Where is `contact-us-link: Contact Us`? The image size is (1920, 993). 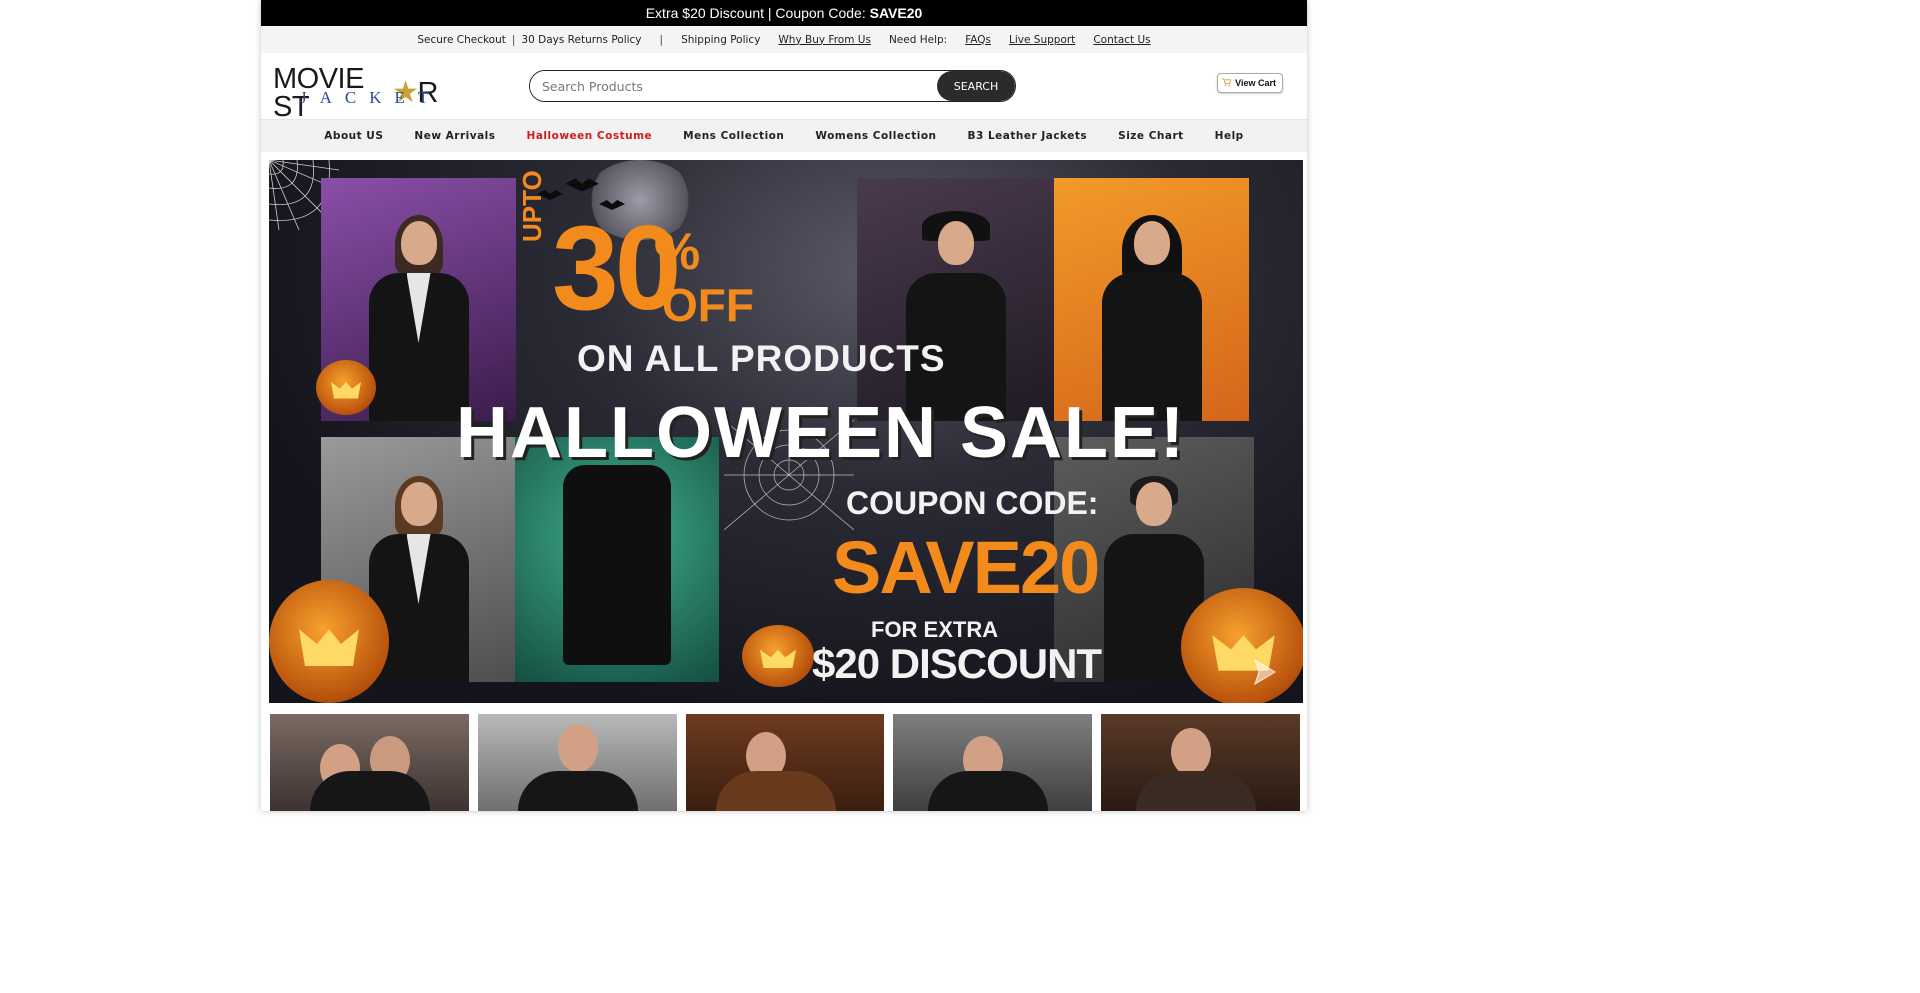
contact-us-link: Contact Us is located at coordinates (1121, 40).